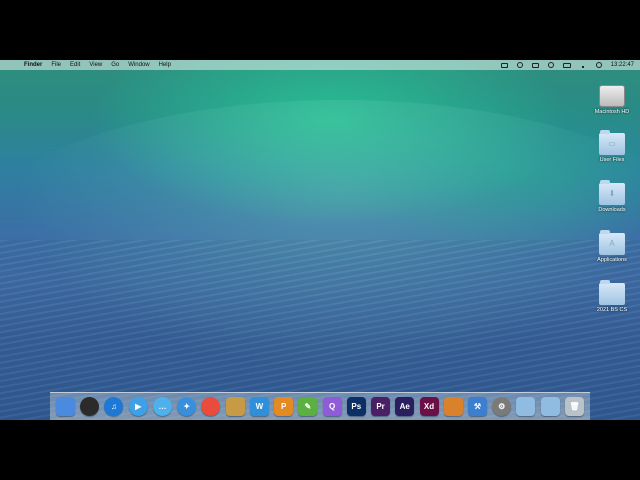 The height and width of the screenshot is (480, 640). I want to click on time-machine-icon, so click(550, 65).